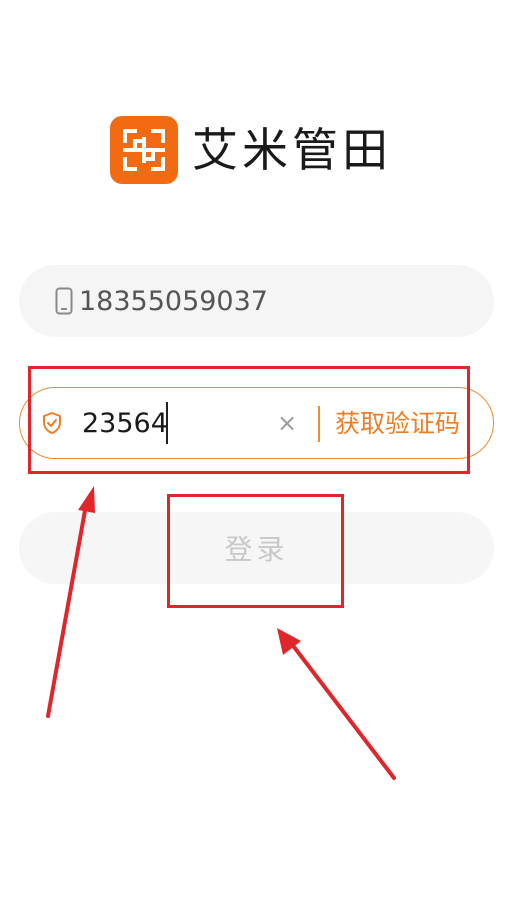 Image resolution: width=514 pixels, height=899 pixels. I want to click on brand-name: 艾米管田, so click(292, 150).